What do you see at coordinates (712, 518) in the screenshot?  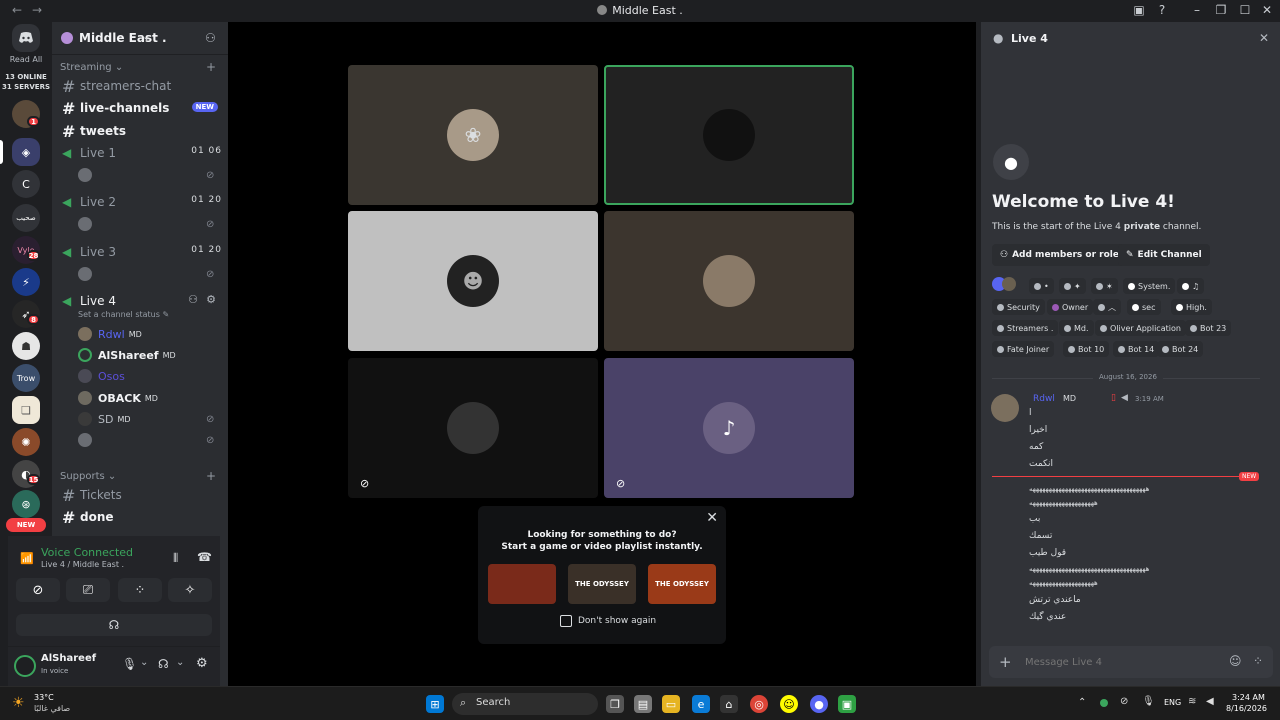 I see `close-icon: ✕` at bounding box center [712, 518].